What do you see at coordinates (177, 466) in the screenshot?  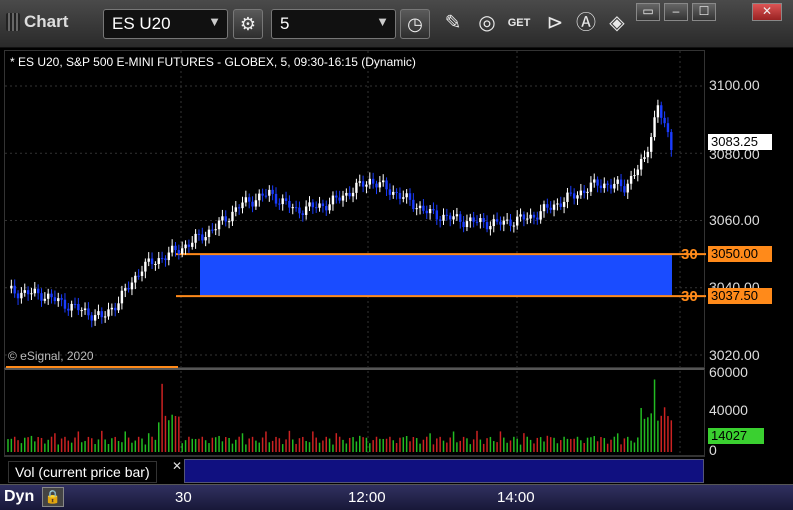 I see `study-close-icon: ✕` at bounding box center [177, 466].